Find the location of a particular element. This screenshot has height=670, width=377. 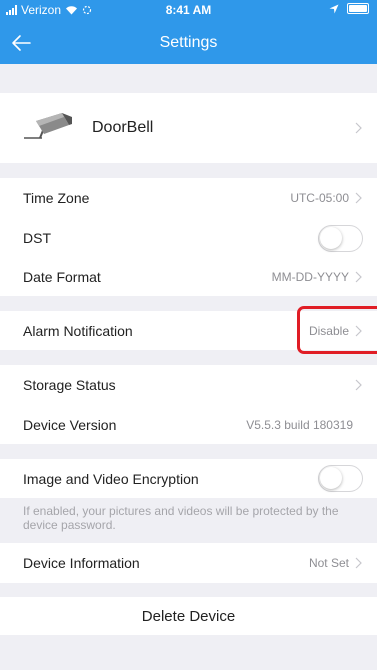

status-right is located at coordinates (349, 8).